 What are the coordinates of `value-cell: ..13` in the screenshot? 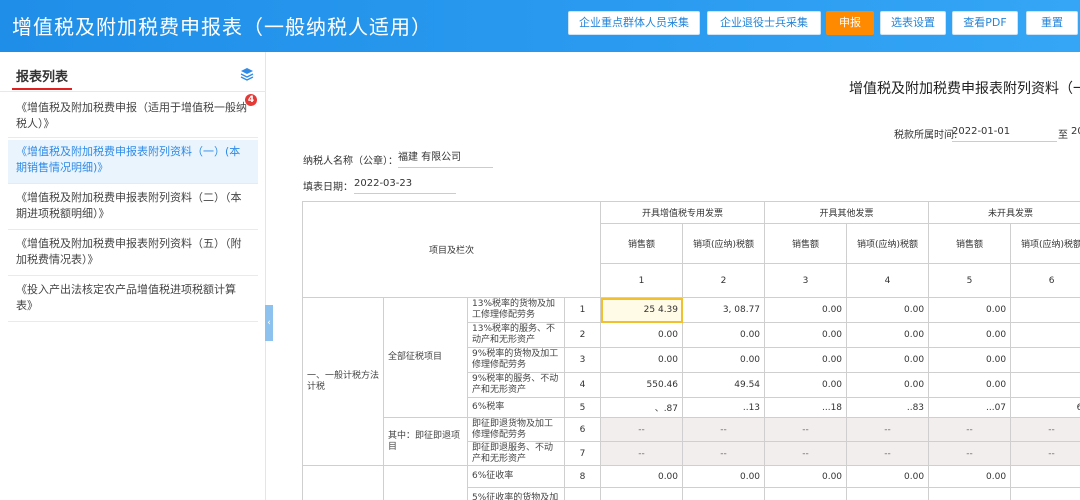 It's located at (724, 407).